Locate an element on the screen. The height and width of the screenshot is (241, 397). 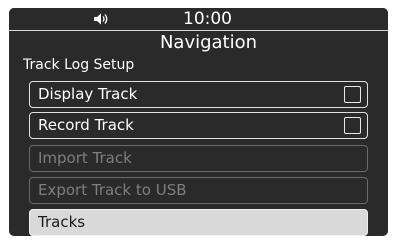
export-track-to-usb-label: Export Track to USB is located at coordinates (112, 190).